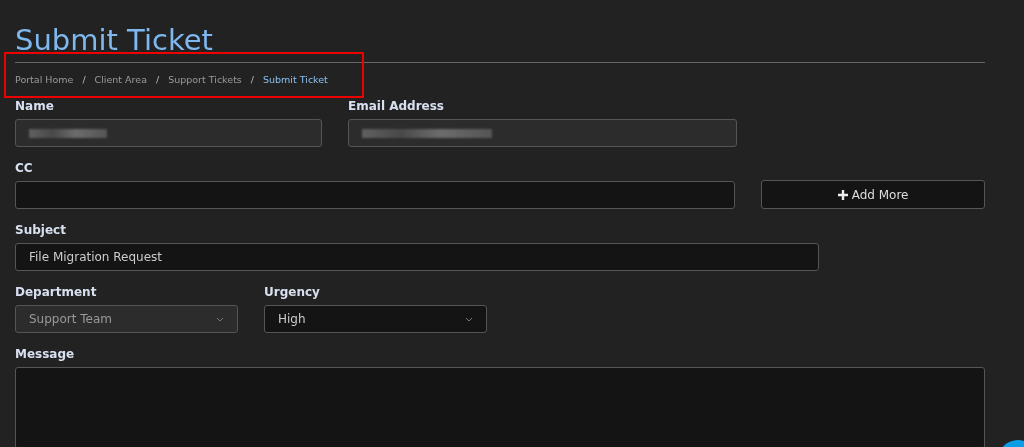 The height and width of the screenshot is (447, 1024). I want to click on field-label: Email Address, so click(396, 106).